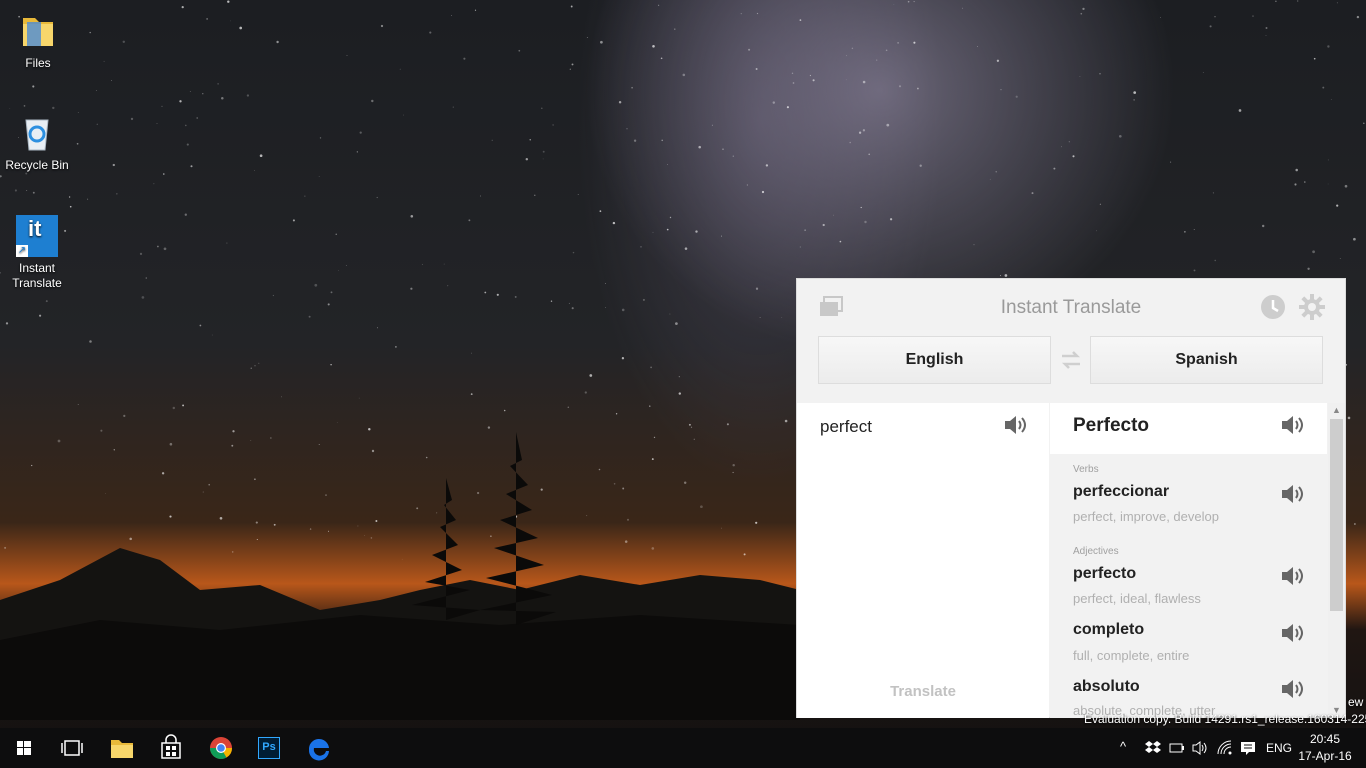 This screenshot has height=768, width=1366. I want to click on alt-translation-synonyms: perfect, ideal, flawless, so click(1137, 598).